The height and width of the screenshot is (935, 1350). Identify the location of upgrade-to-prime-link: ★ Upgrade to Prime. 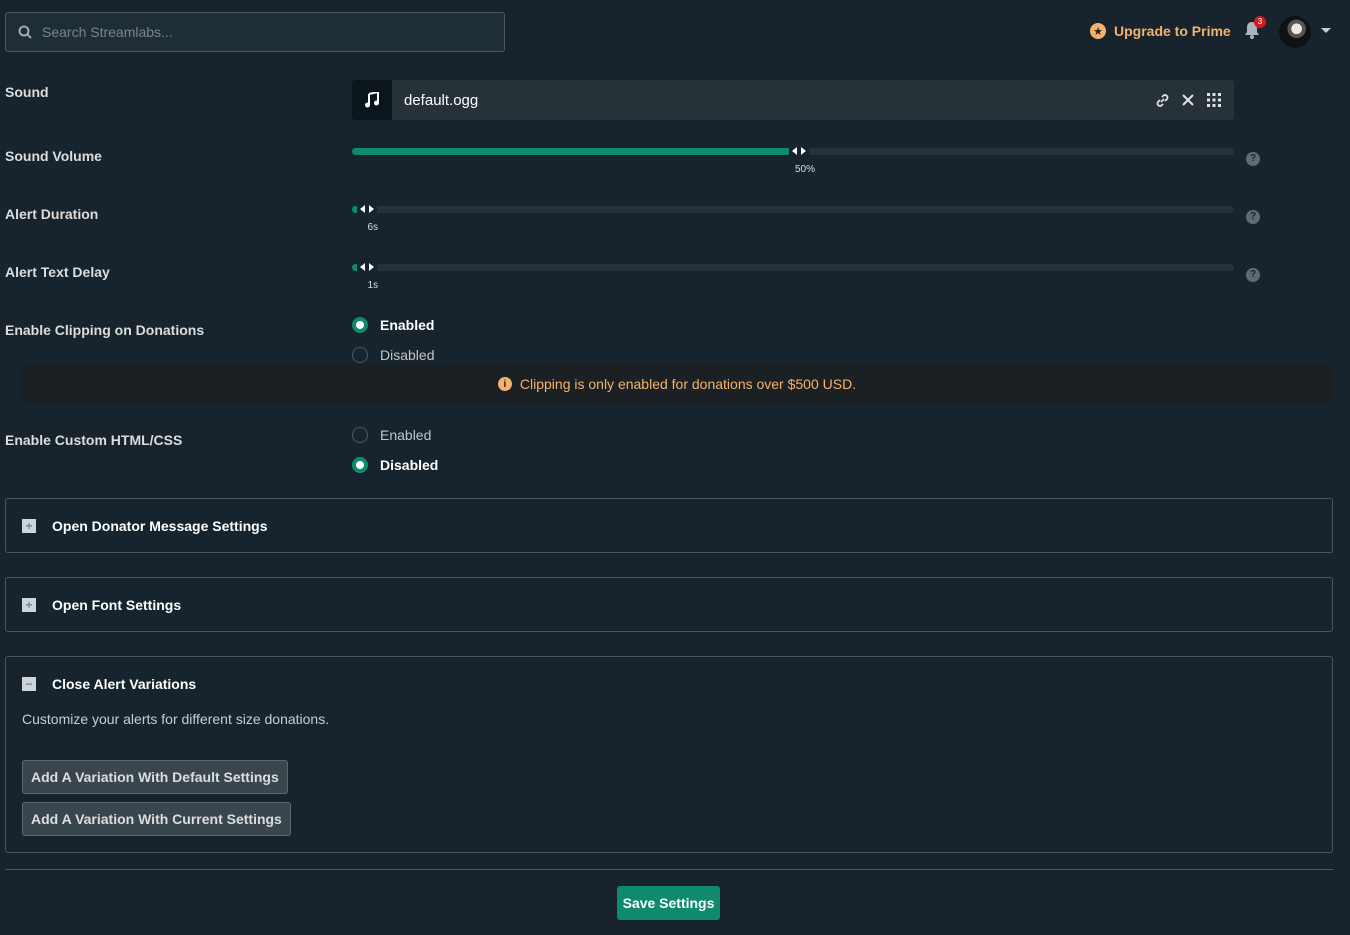
(1160, 31).